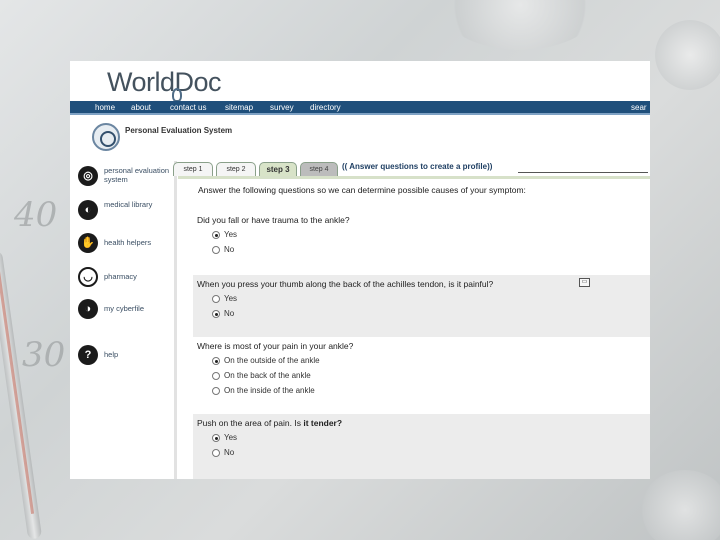 This screenshot has height=540, width=720. Describe the element at coordinates (639, 107) in the screenshot. I see `nav-search: sear` at that location.